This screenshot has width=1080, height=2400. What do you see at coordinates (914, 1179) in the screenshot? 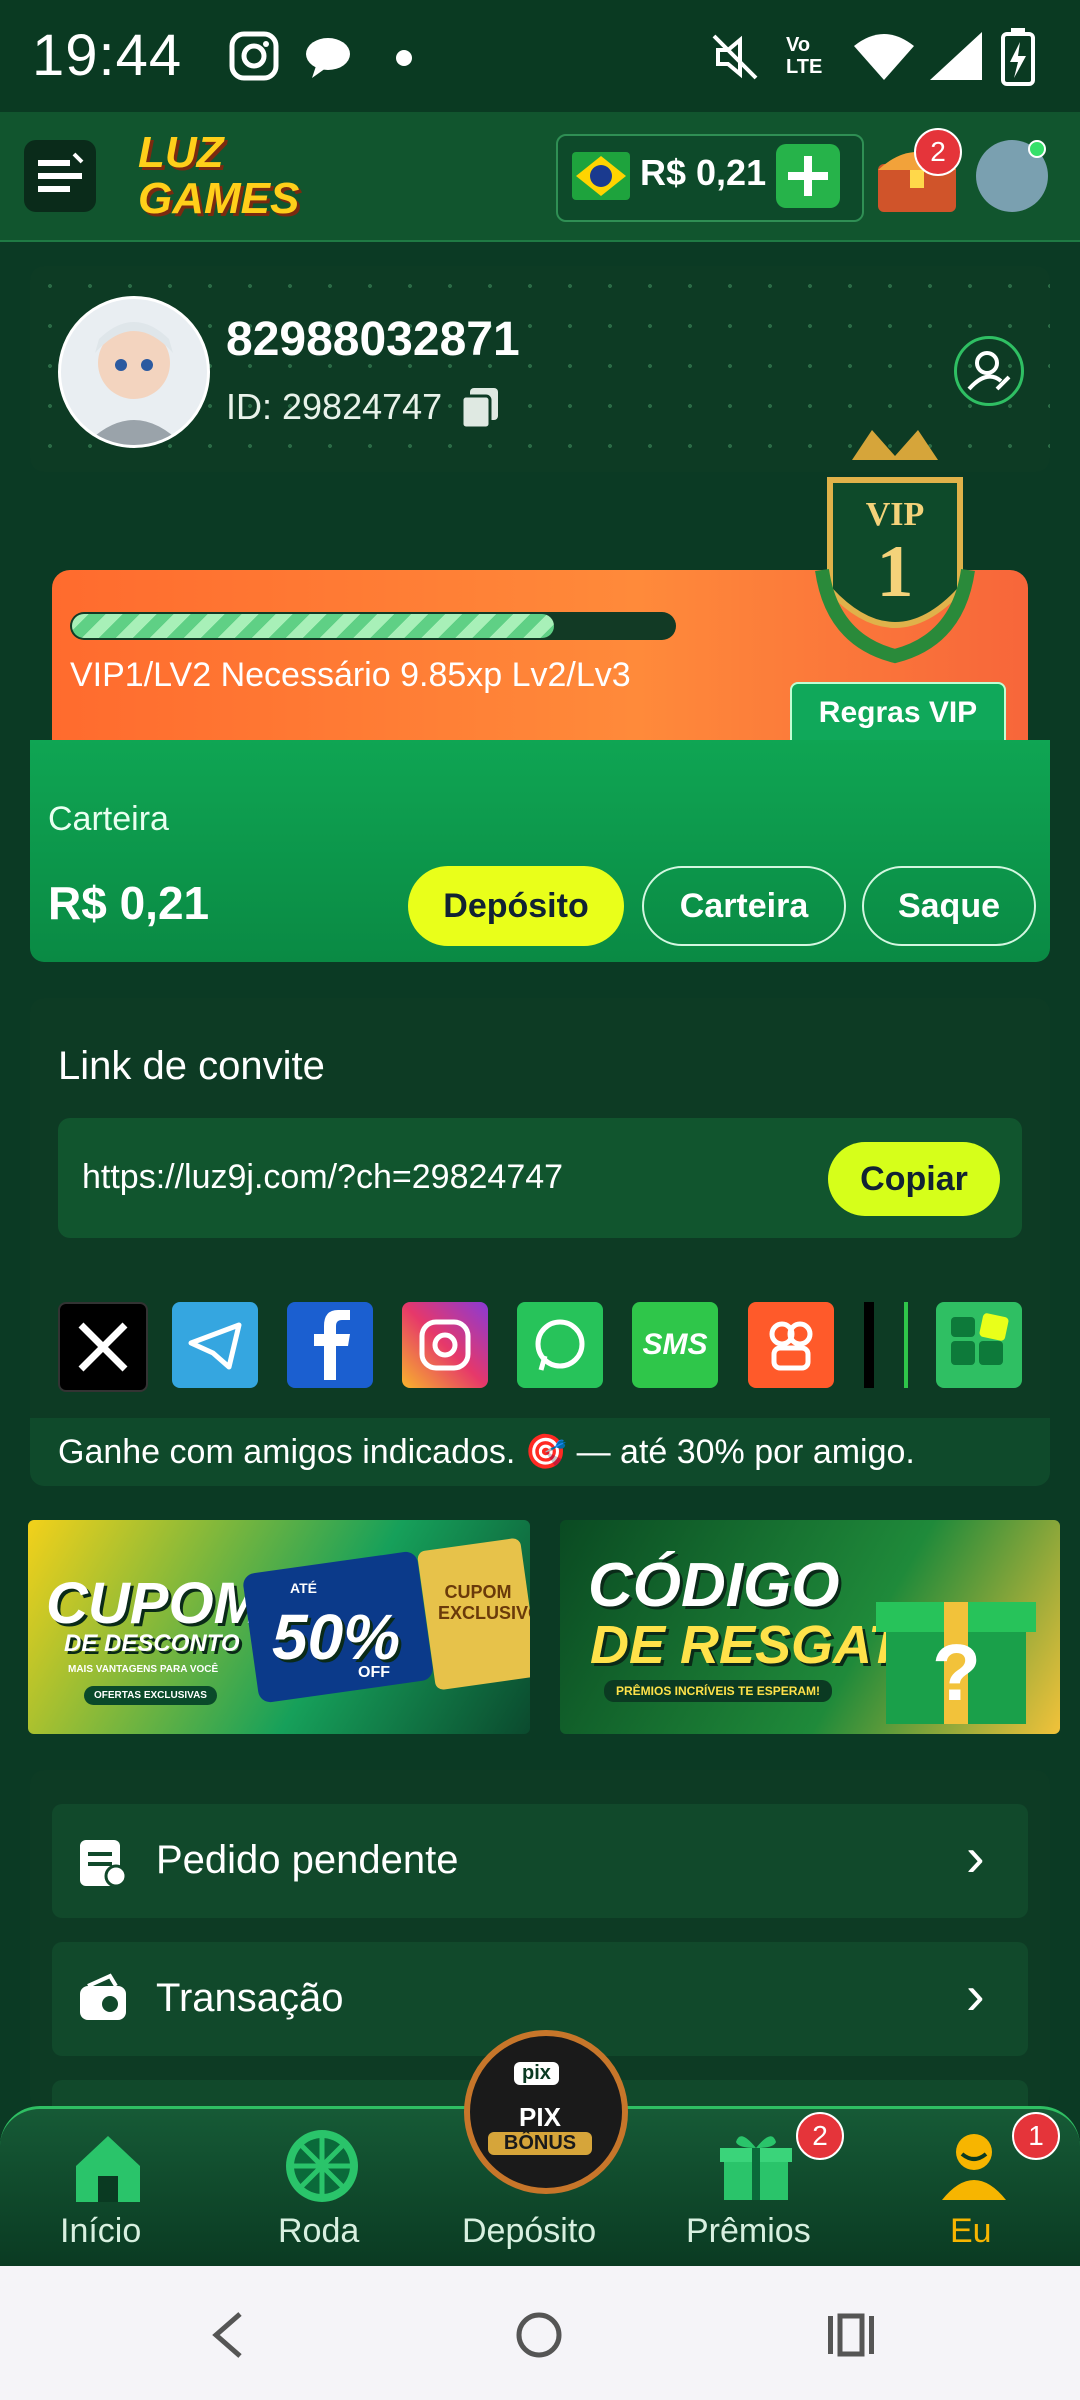
I see `copy-link-button: Copiar` at bounding box center [914, 1179].